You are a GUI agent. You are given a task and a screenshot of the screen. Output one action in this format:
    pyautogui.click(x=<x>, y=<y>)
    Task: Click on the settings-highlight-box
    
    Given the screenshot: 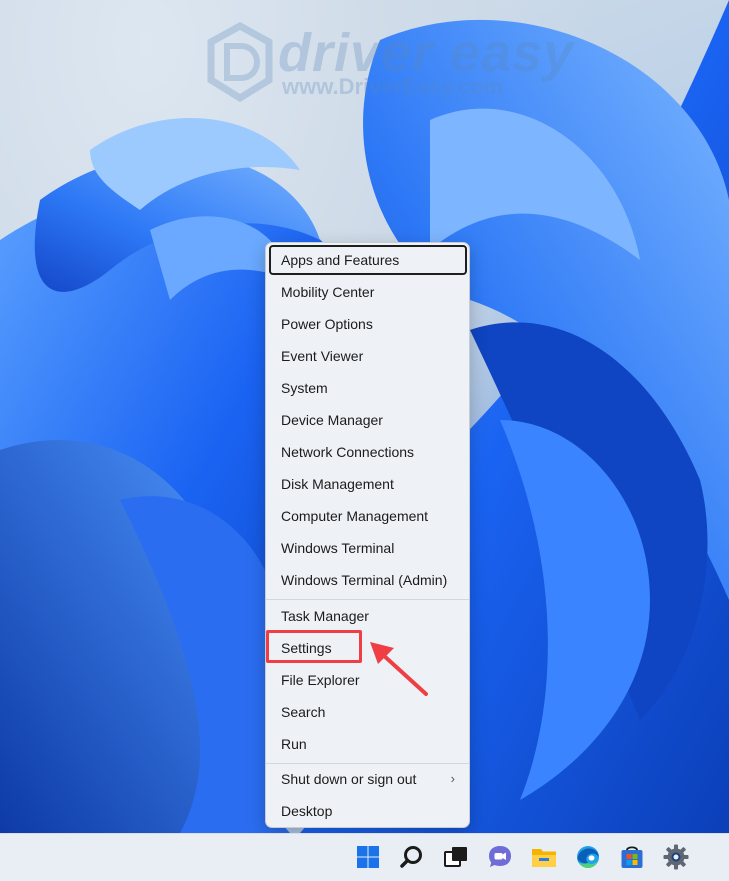 What is the action you would take?
    pyautogui.click(x=314, y=646)
    